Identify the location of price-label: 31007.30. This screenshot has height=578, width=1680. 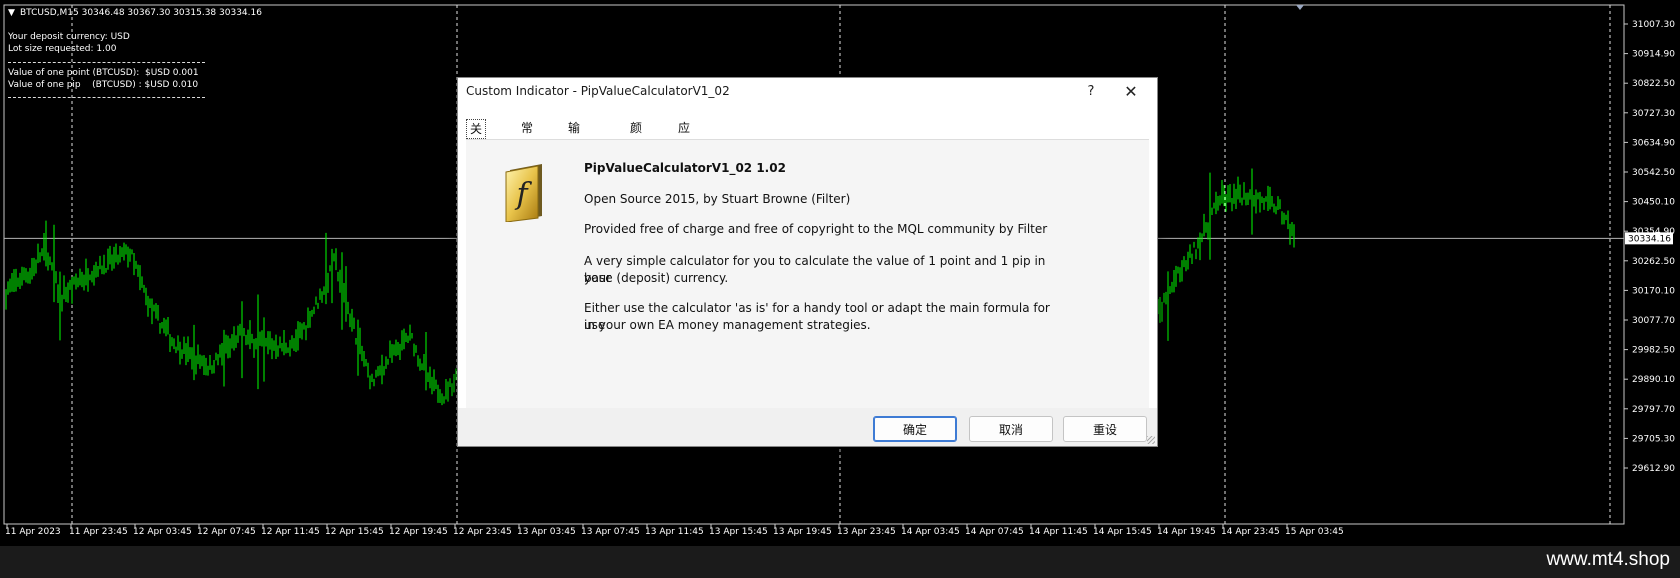
(1653, 25).